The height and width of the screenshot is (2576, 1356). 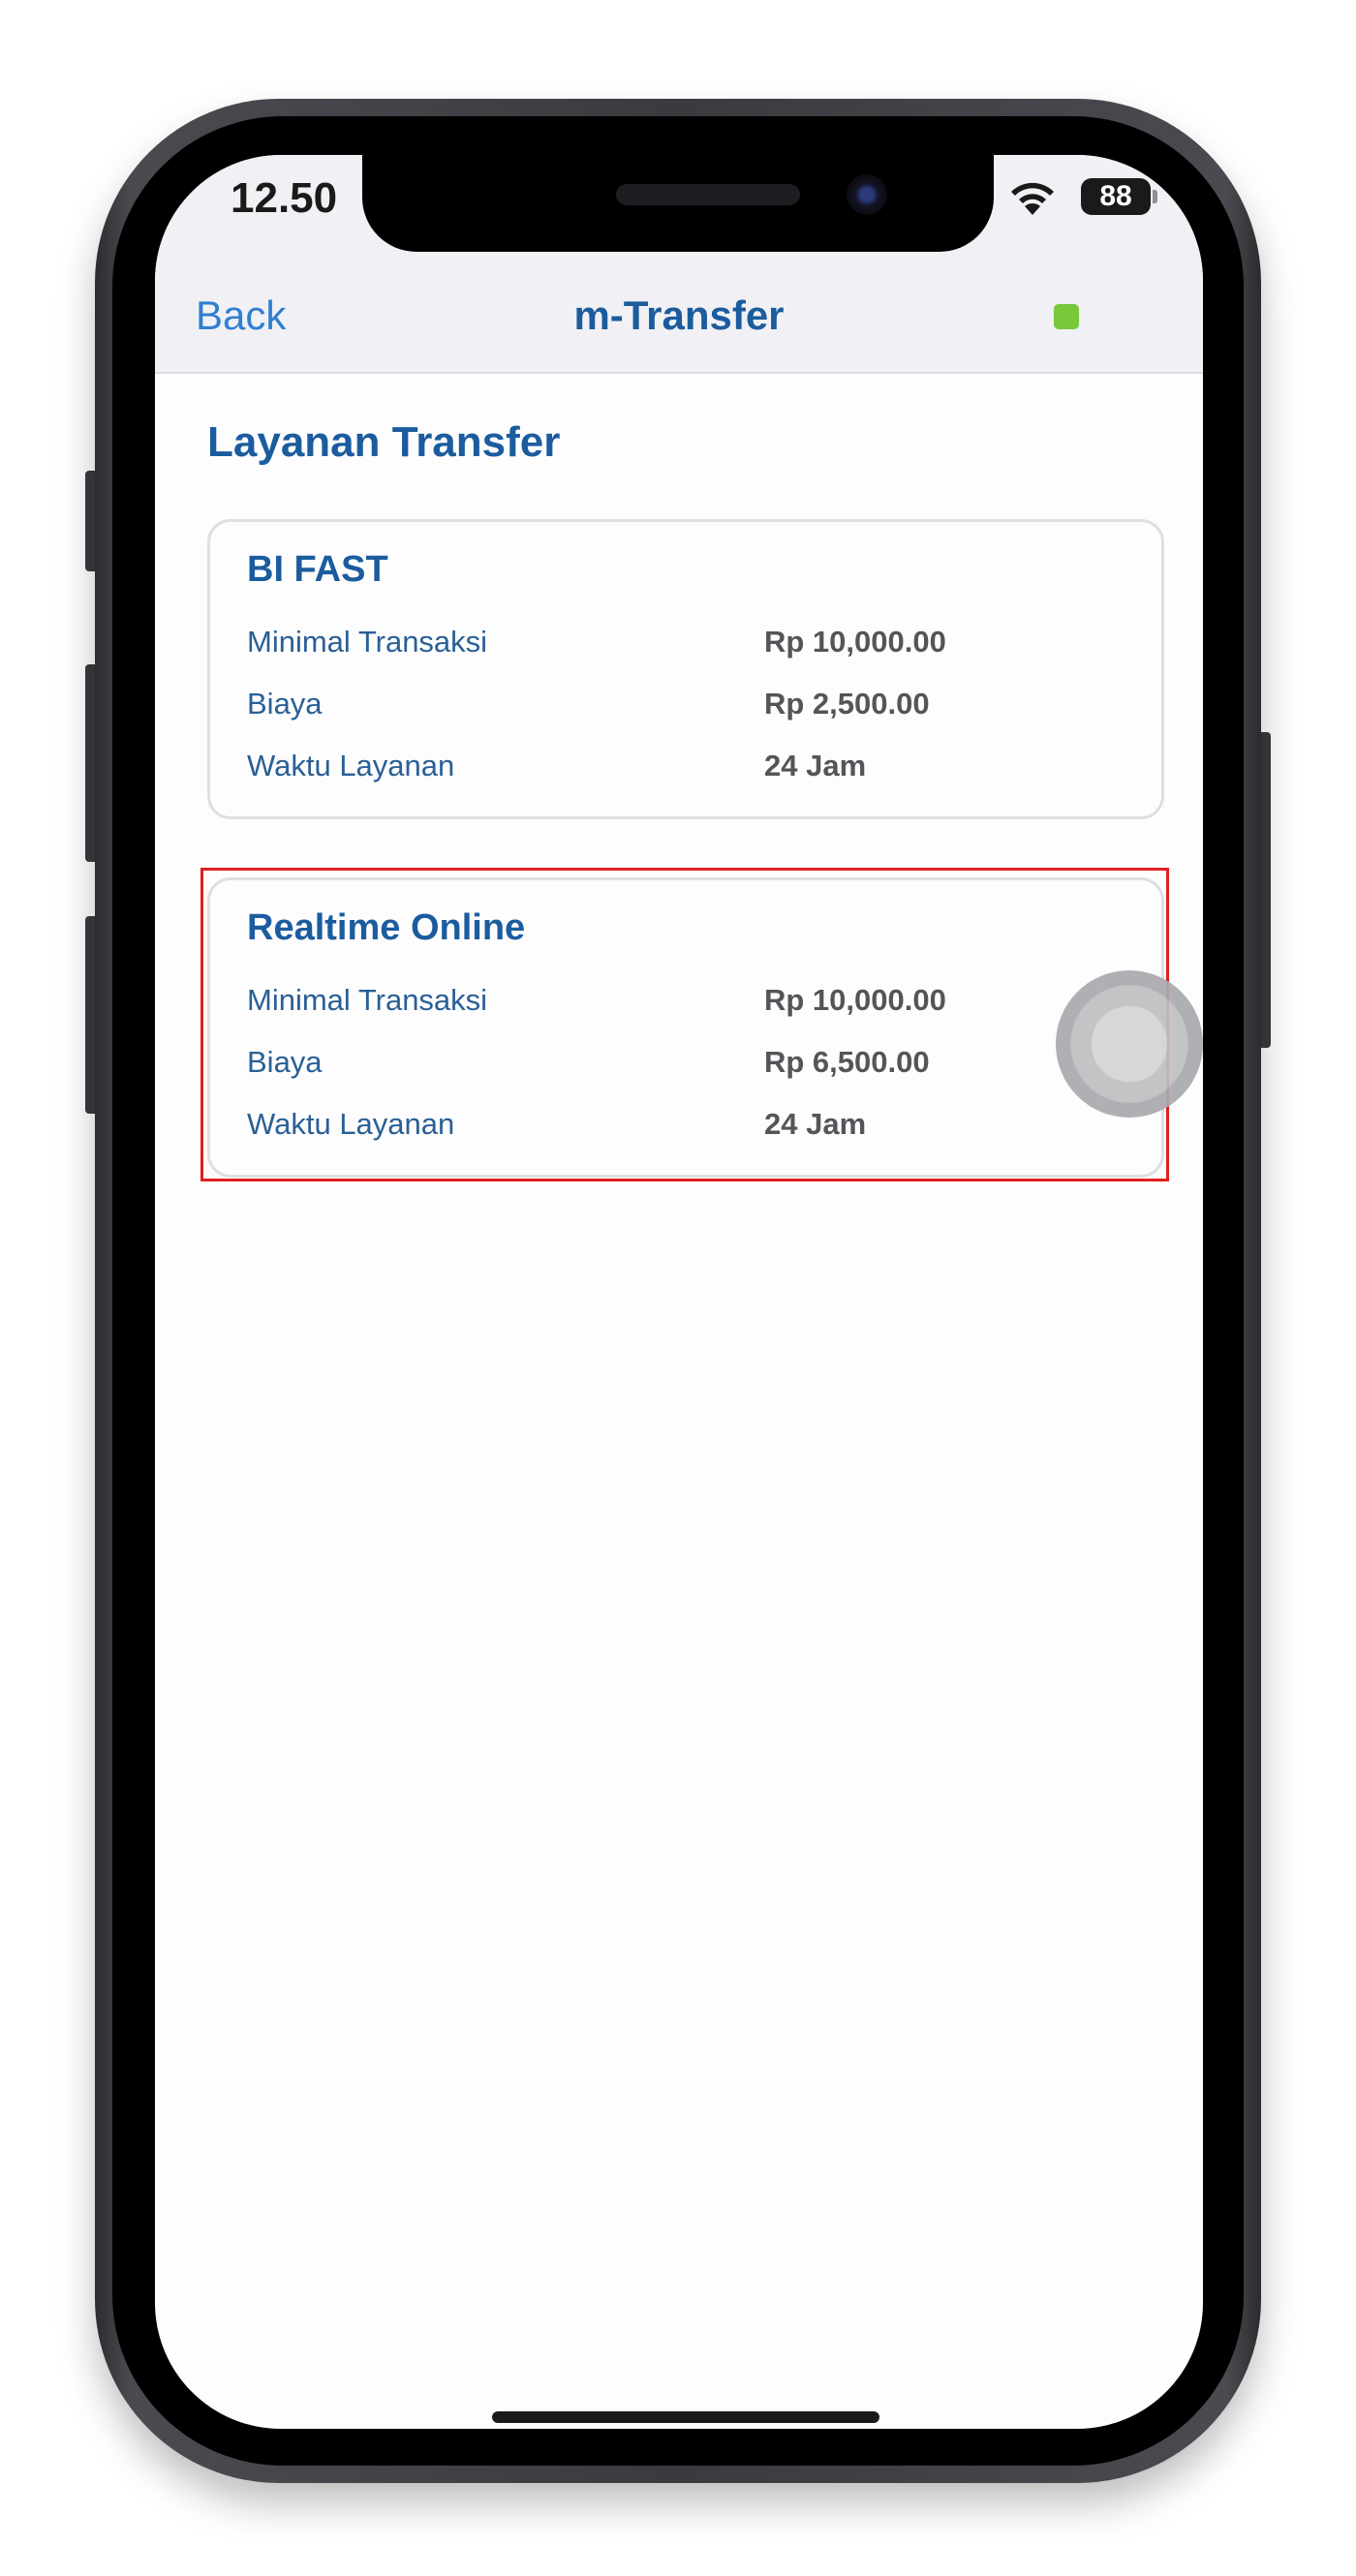 I want to click on battery-level: 88, so click(x=1115, y=196).